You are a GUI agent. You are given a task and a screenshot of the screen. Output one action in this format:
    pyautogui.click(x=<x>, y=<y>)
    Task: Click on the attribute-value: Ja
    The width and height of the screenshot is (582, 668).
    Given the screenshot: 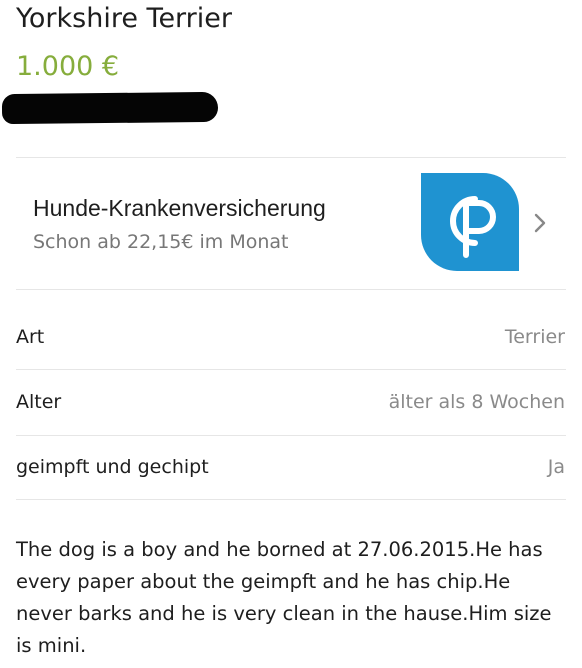 What is the action you would take?
    pyautogui.click(x=556, y=467)
    